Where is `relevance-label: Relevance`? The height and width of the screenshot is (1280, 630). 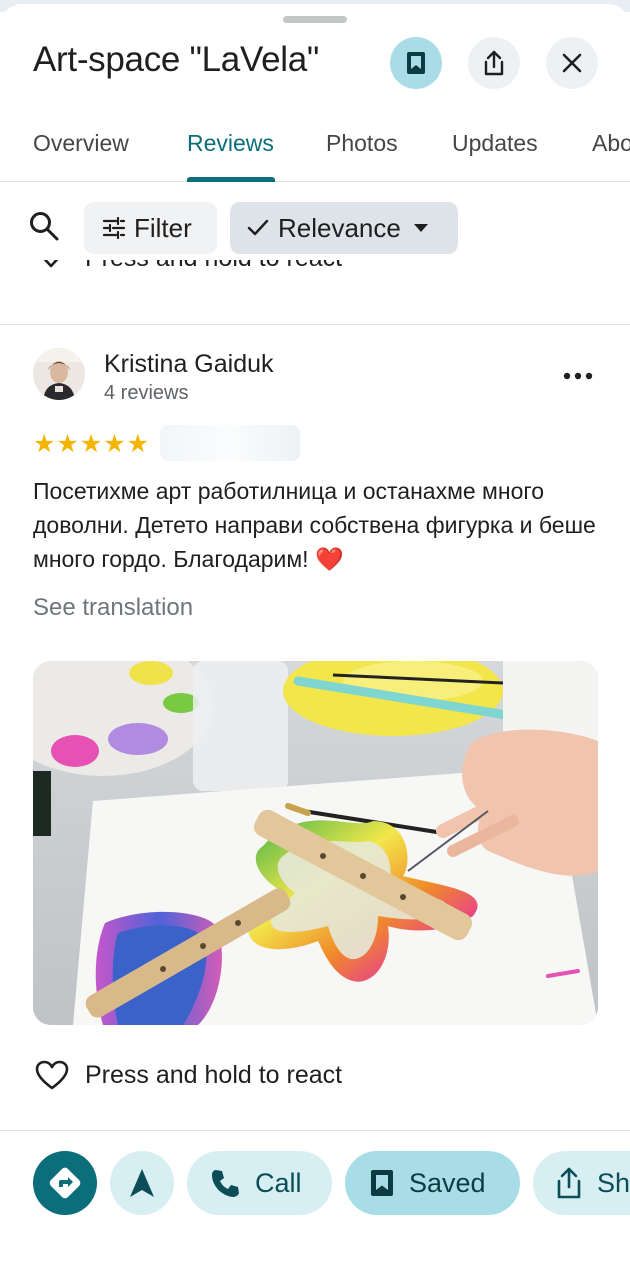 relevance-label: Relevance is located at coordinates (339, 227).